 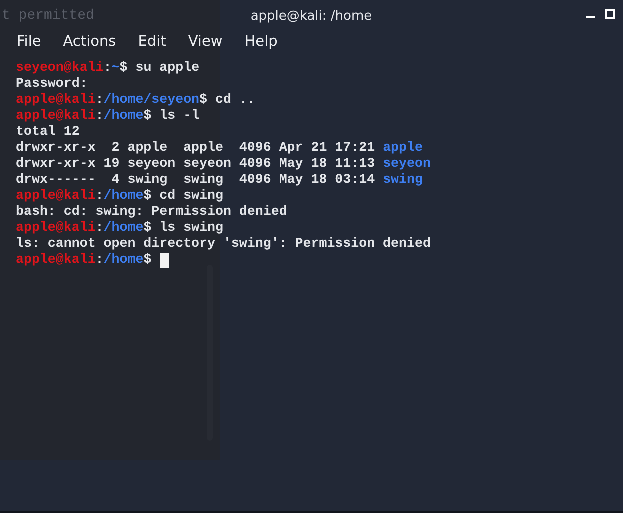 I want to click on background-text: t permitted, so click(x=48, y=16).